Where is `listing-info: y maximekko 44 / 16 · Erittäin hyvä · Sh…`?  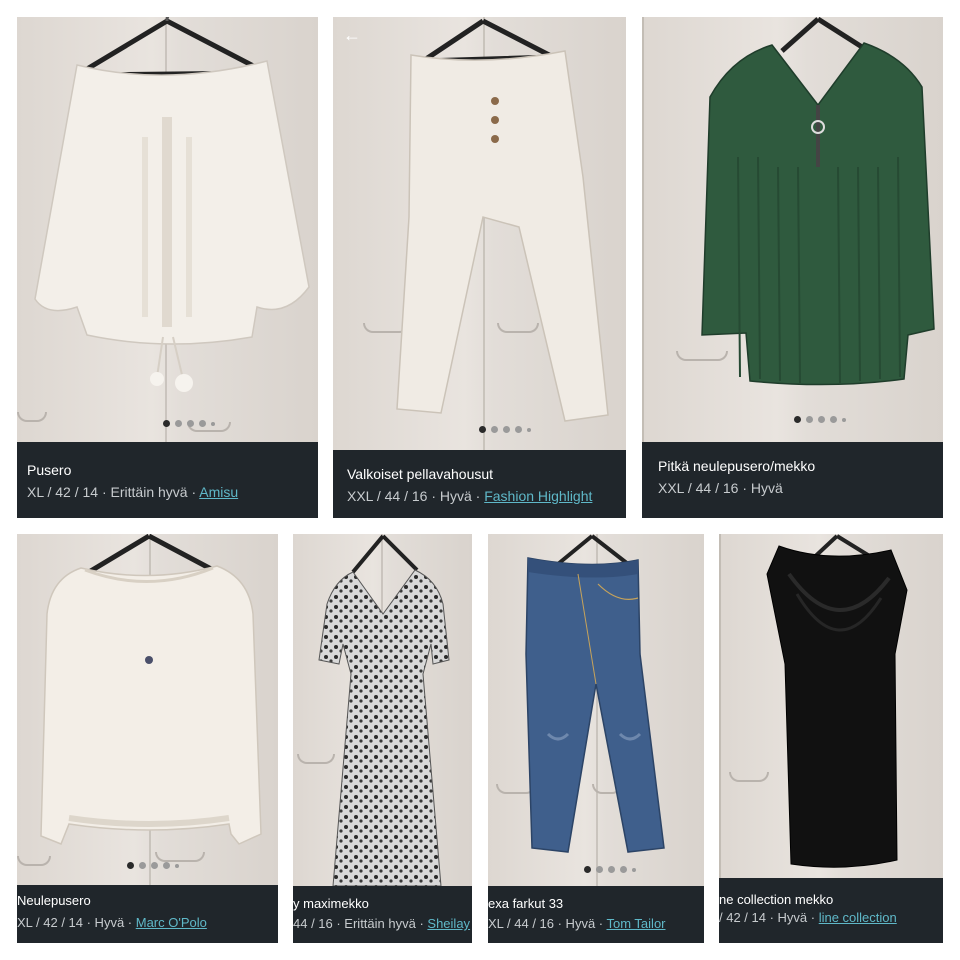 listing-info: y maximekko 44 / 16 · Erittäin hyvä · Sh… is located at coordinates (382, 914).